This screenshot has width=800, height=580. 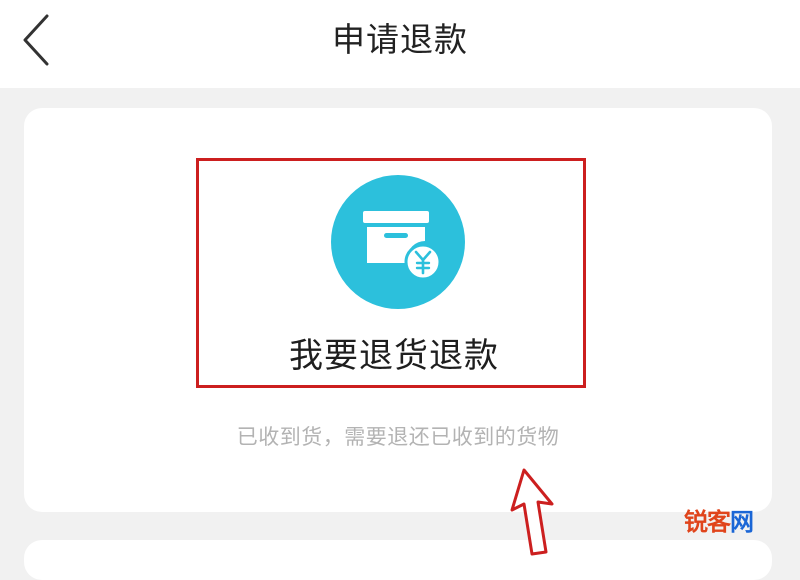 I want to click on watermark-text-a: 锐客, so click(x=707, y=522).